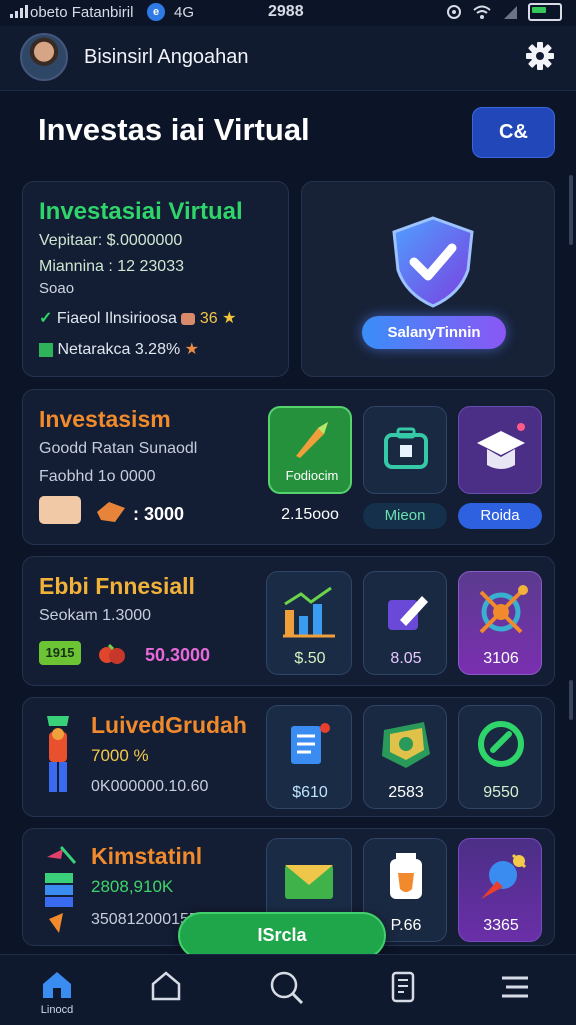  What do you see at coordinates (406, 792) in the screenshot?
I see `tile-shield-value: 2583` at bounding box center [406, 792].